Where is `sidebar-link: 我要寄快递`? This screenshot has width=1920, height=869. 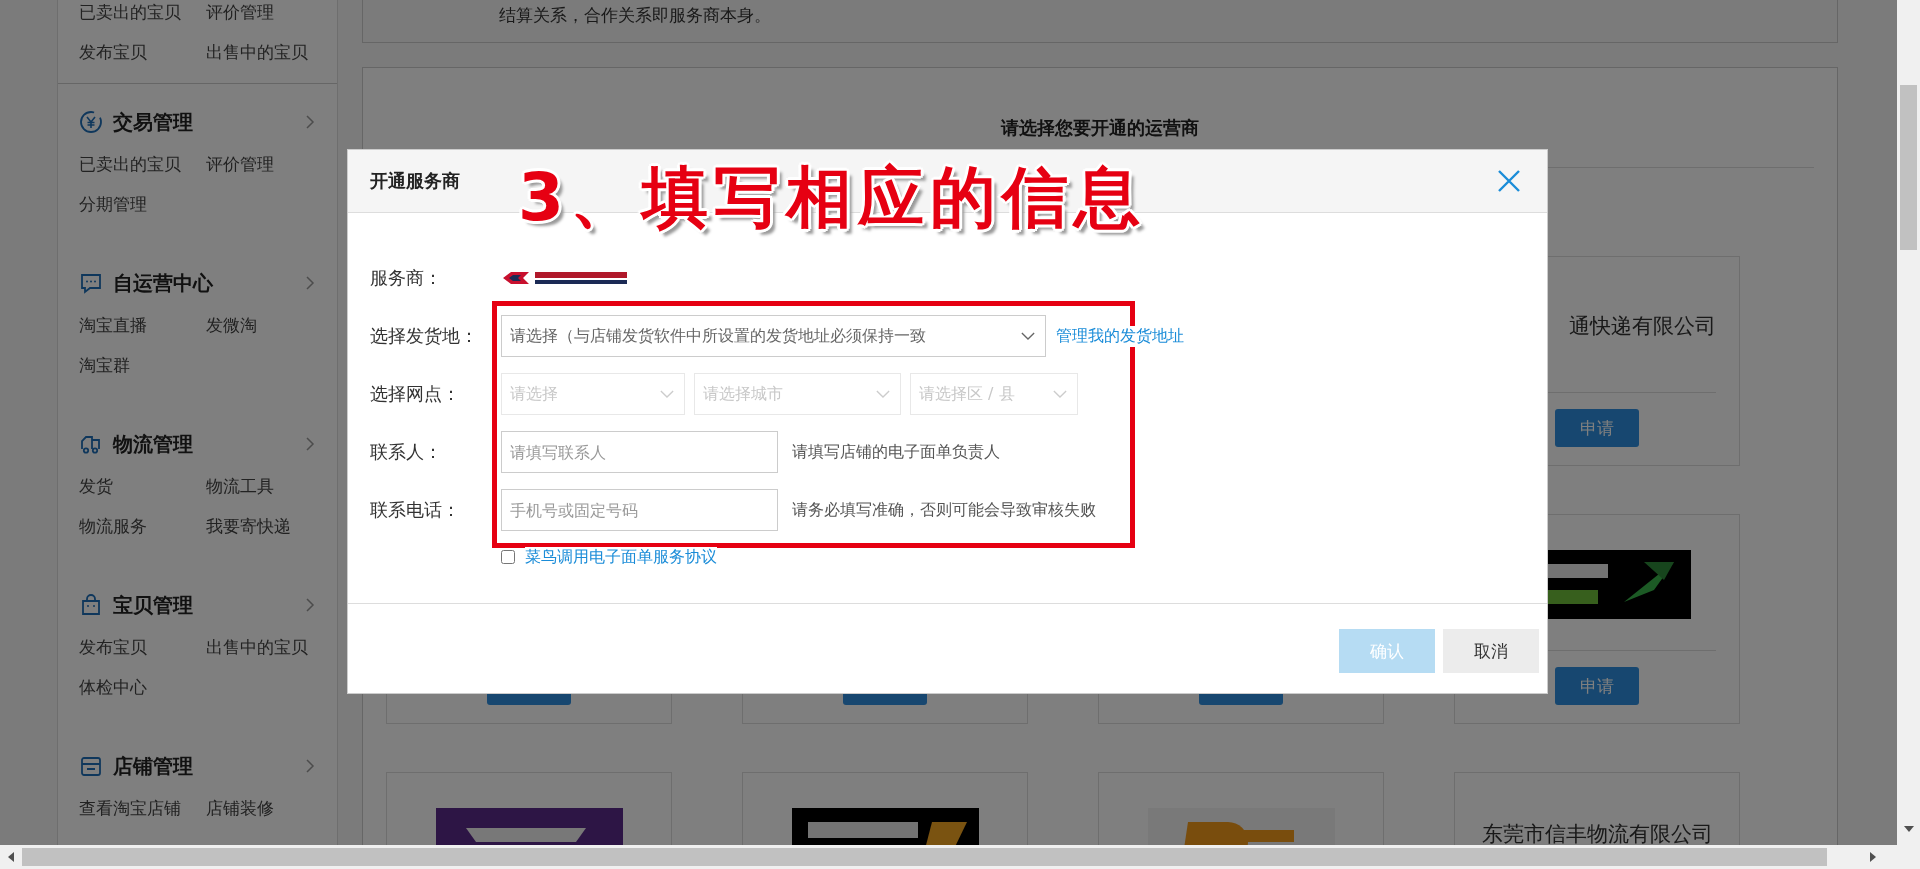
sidebar-link: 我要寄快递 is located at coordinates (248, 526).